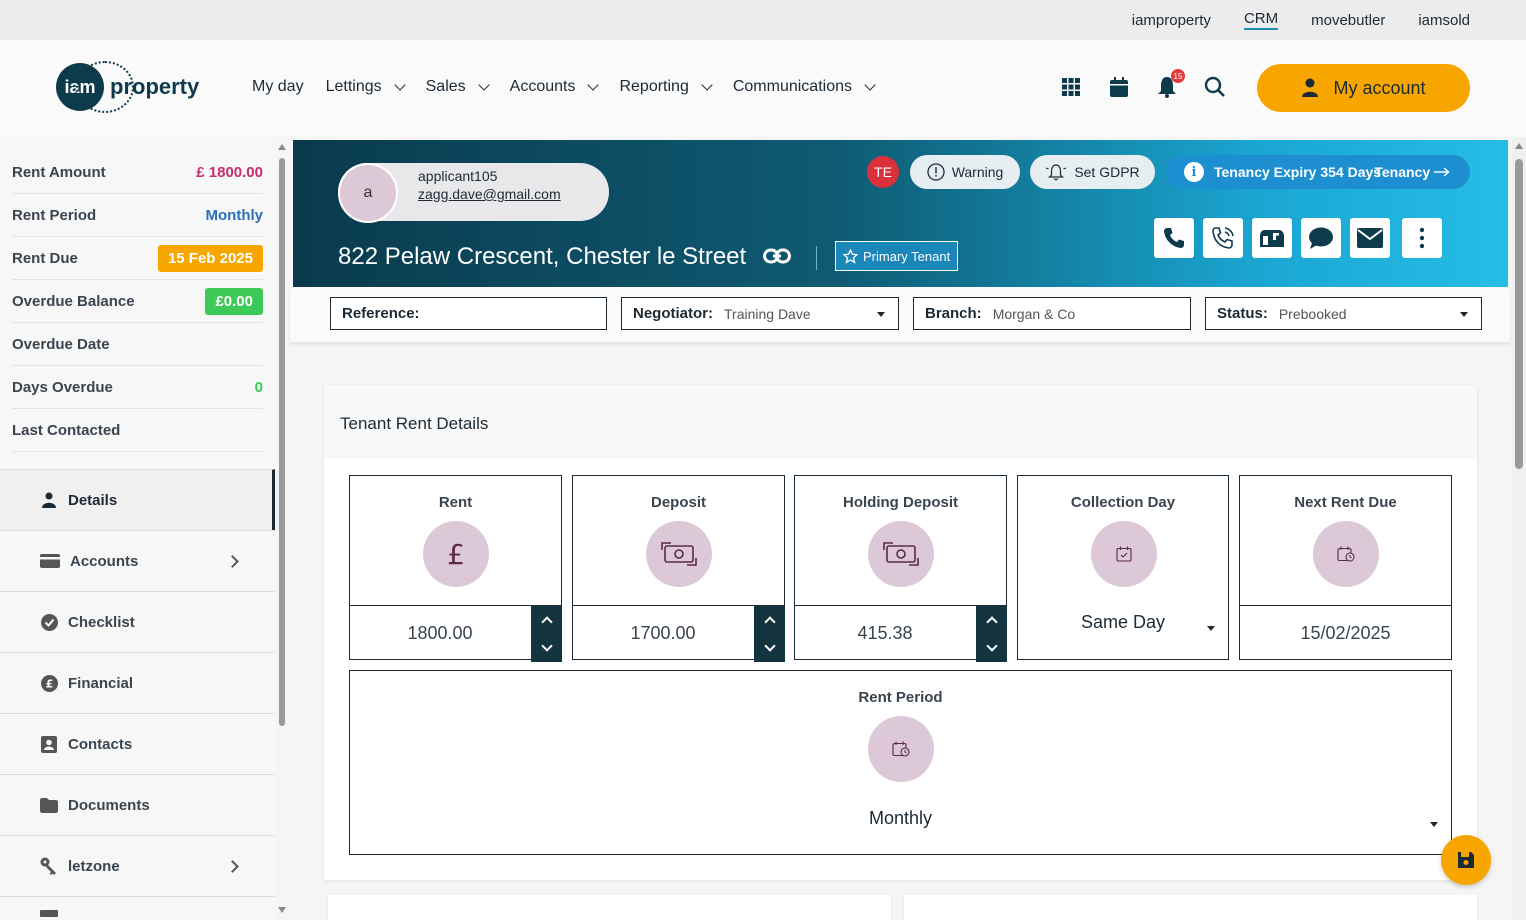 This screenshot has width=1526, height=920. I want to click on sidebar-item-details: Details, so click(137, 499).